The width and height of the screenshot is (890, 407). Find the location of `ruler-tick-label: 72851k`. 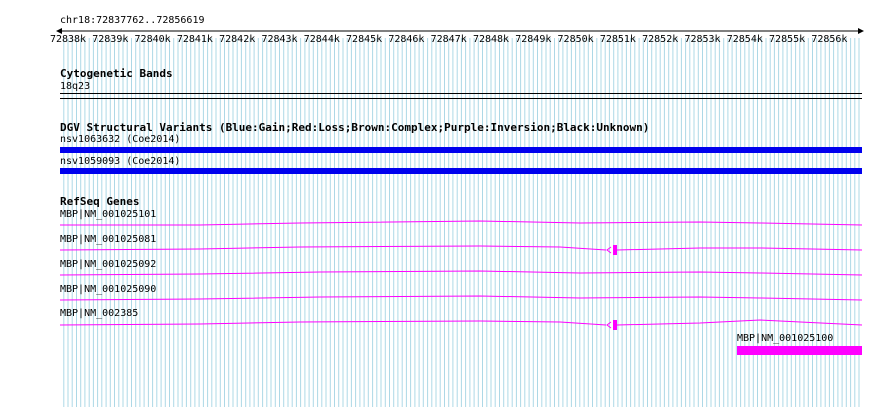

ruler-tick-label: 72851k is located at coordinates (617, 39).